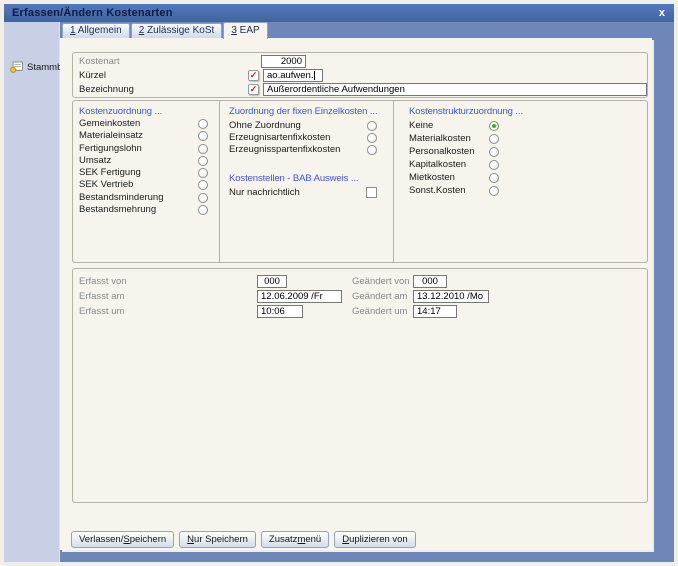 This screenshot has width=678, height=566. Describe the element at coordinates (264, 192) in the screenshot. I see `option-label: Nur nachrichtlich` at that location.